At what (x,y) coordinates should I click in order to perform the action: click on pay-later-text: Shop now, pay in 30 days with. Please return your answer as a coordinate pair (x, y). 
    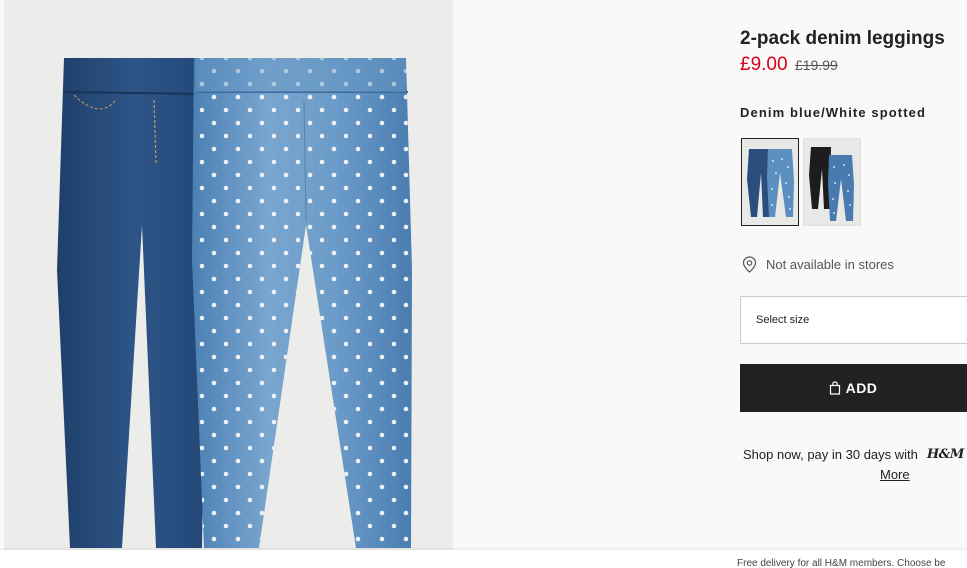
    Looking at the image, I should click on (830, 454).